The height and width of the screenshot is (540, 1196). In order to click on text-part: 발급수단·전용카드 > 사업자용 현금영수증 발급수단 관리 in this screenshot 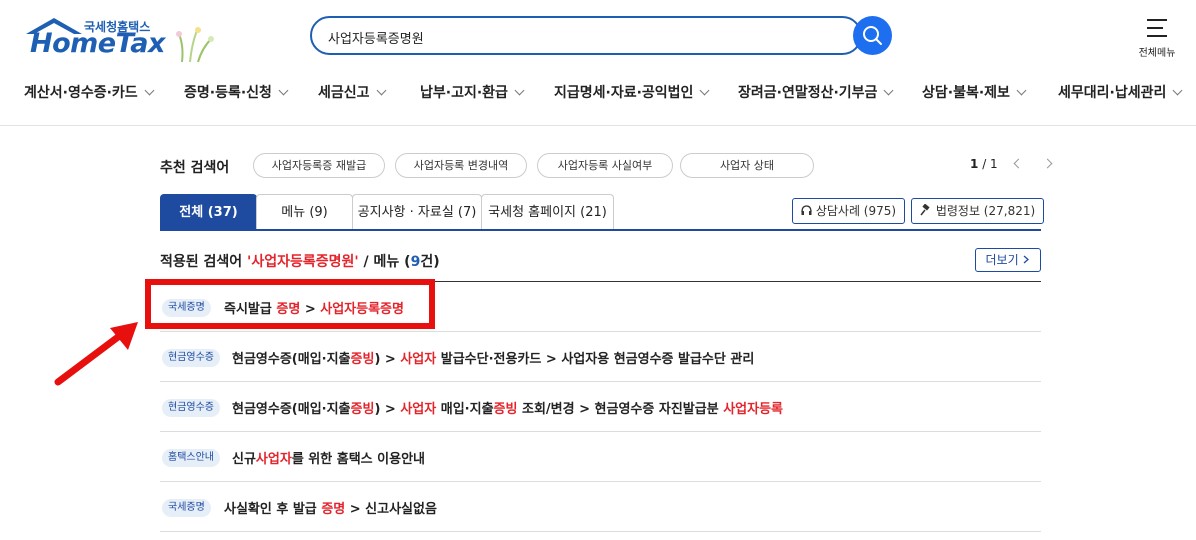, I will do `click(595, 359)`.